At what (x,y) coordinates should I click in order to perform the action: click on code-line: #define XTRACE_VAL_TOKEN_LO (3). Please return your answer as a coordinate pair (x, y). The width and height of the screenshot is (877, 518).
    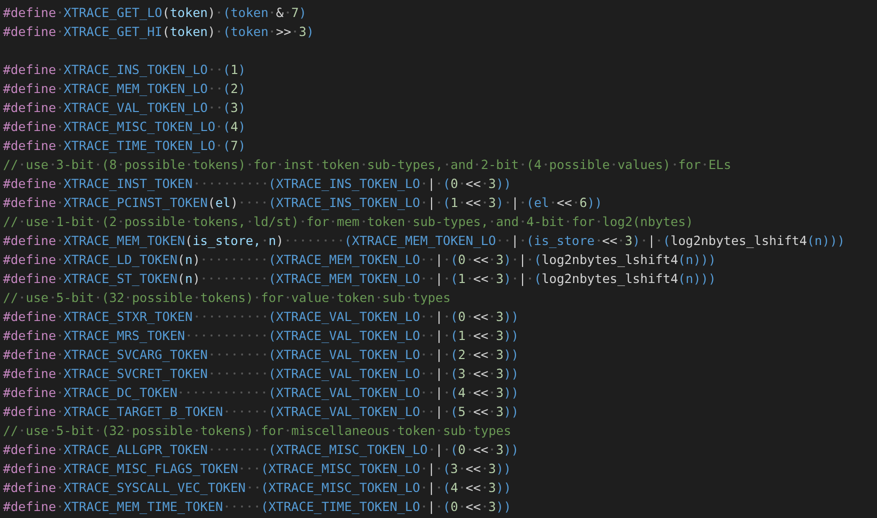
    Looking at the image, I should click on (124, 108).